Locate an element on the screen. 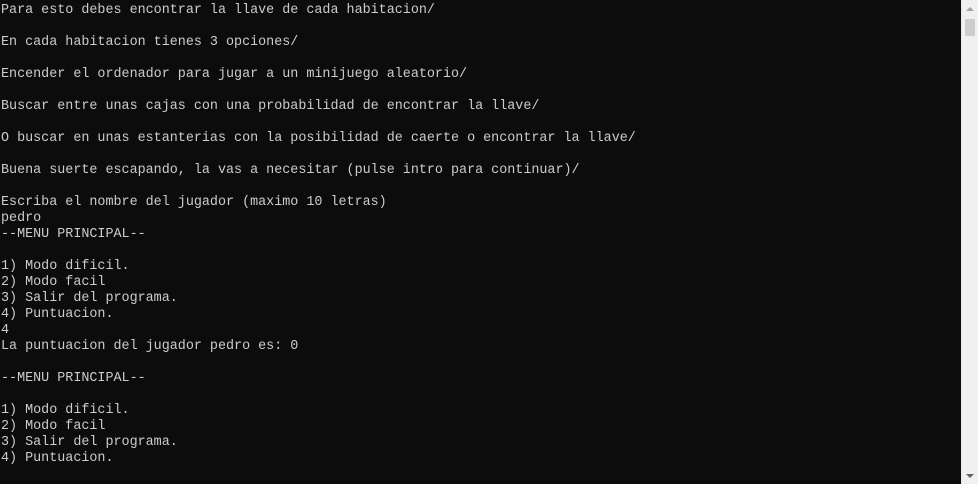 Image resolution: width=978 pixels, height=484 pixels. console-input-echo: 4 is located at coordinates (5, 330).